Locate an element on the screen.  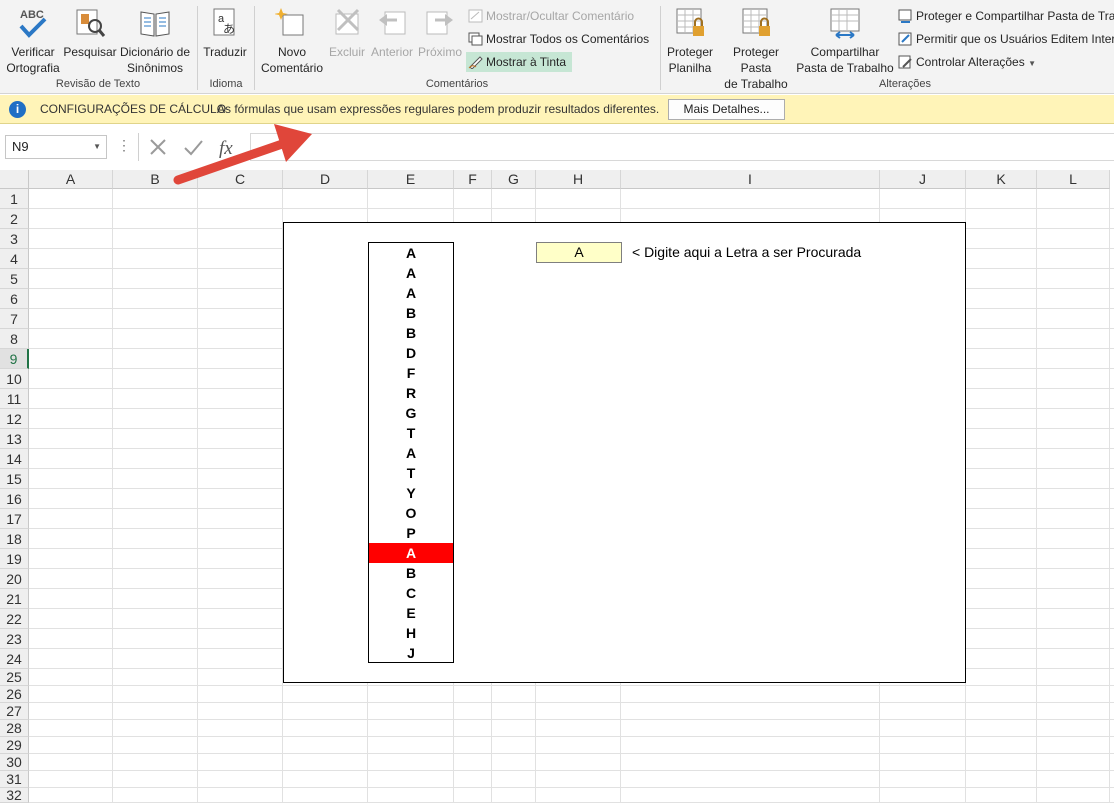
column-header-i: I is located at coordinates (750, 179).